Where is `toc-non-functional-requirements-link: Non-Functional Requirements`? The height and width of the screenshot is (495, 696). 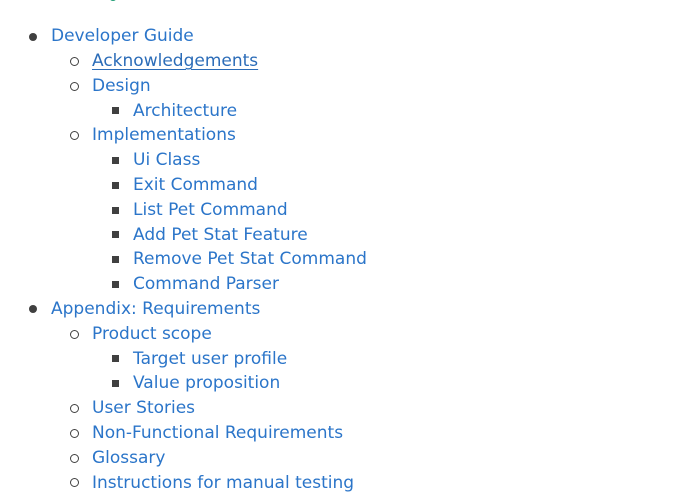
toc-non-functional-requirements-link: Non-Functional Requirements is located at coordinates (217, 433).